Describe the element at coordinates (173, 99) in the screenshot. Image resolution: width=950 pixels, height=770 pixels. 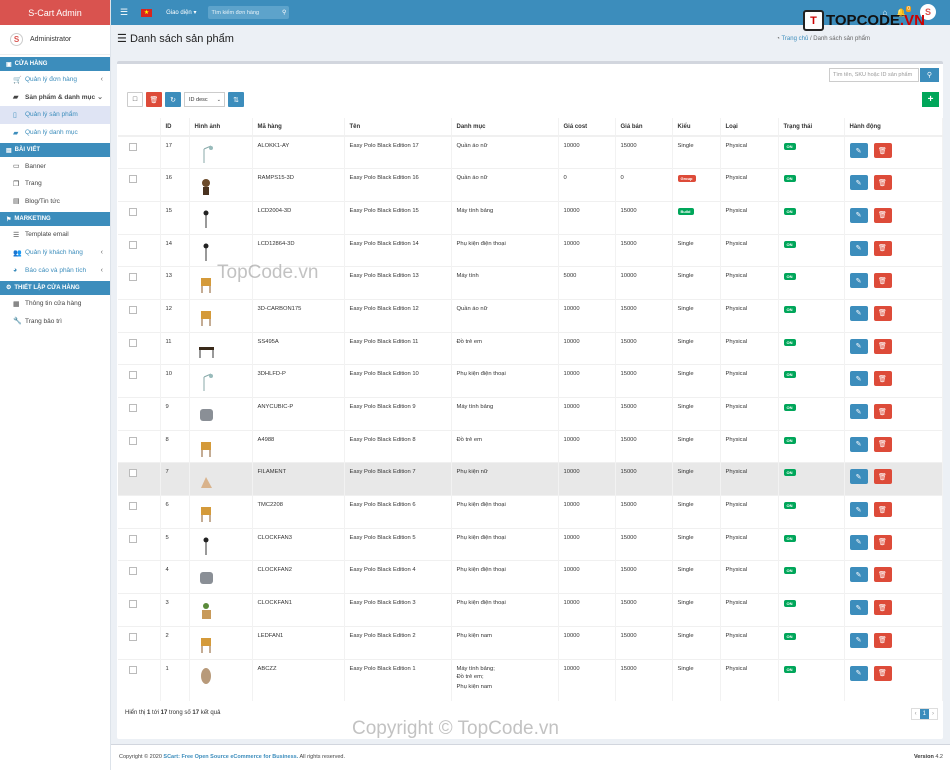
I see `refresh-button: ↻` at that location.